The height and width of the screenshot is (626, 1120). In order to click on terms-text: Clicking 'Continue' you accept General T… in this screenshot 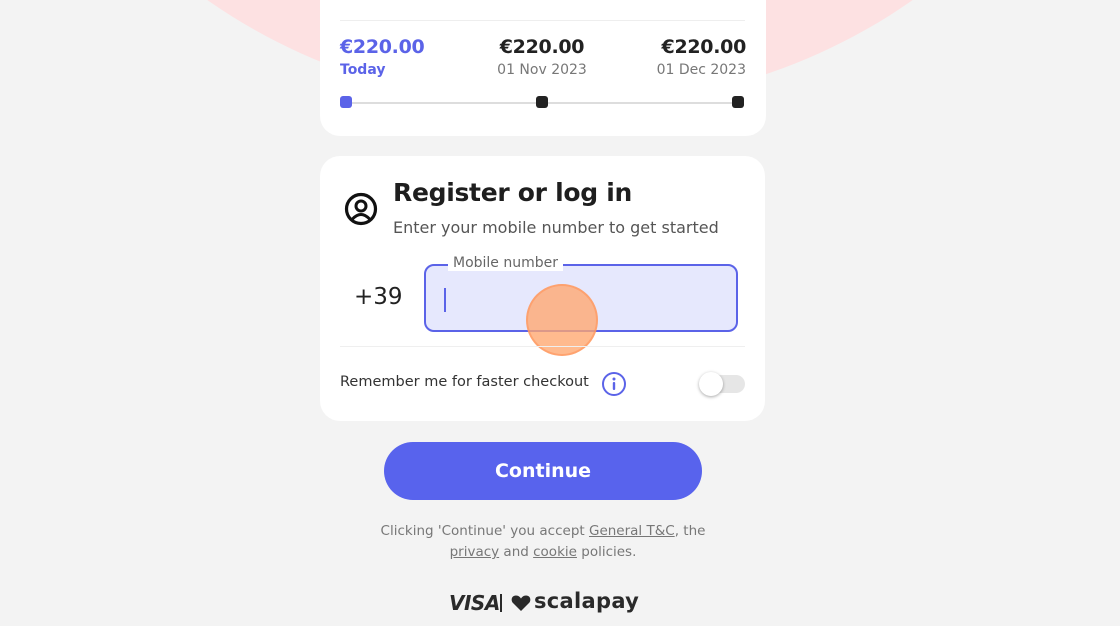, I will do `click(543, 542)`.